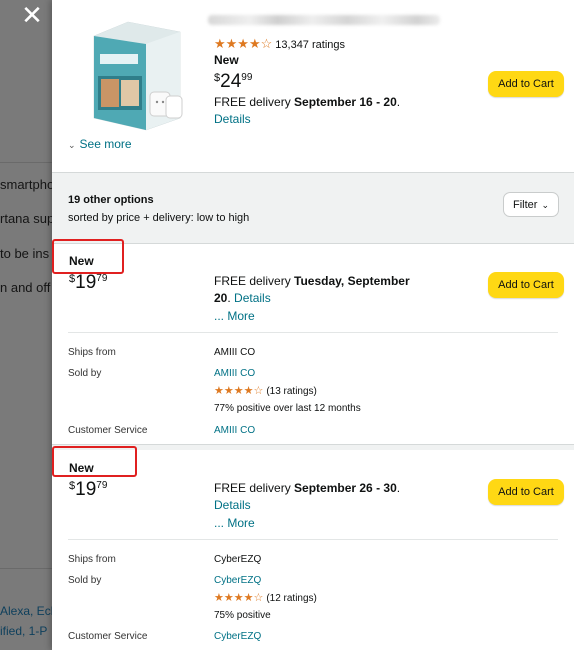 The image size is (574, 650). I want to click on seller-positive: 77% positive over last 12 months, so click(287, 408).